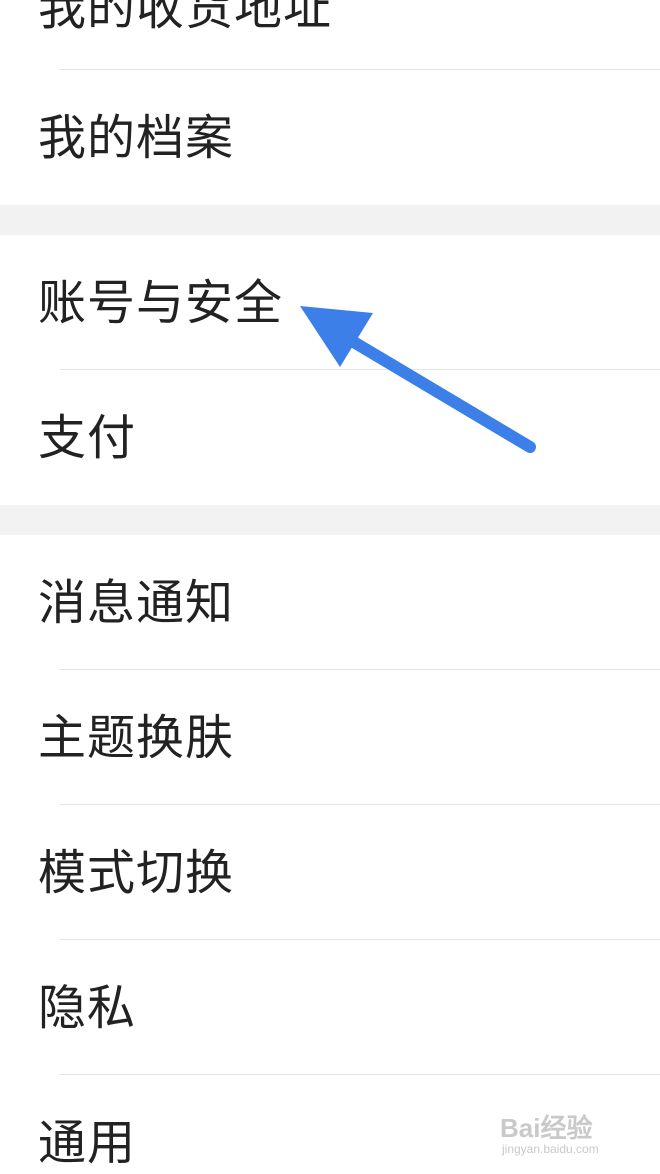  Describe the element at coordinates (330, 602) in the screenshot. I see `settings-item-notifications: 消息通知` at that location.